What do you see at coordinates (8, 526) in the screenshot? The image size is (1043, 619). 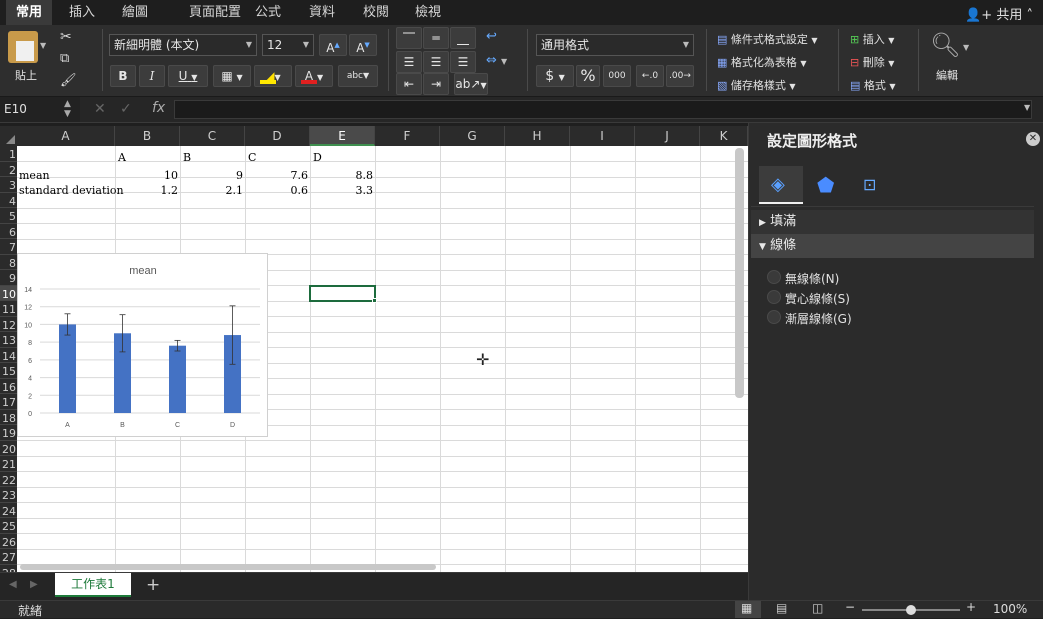 I see `row-header-25: 25` at bounding box center [8, 526].